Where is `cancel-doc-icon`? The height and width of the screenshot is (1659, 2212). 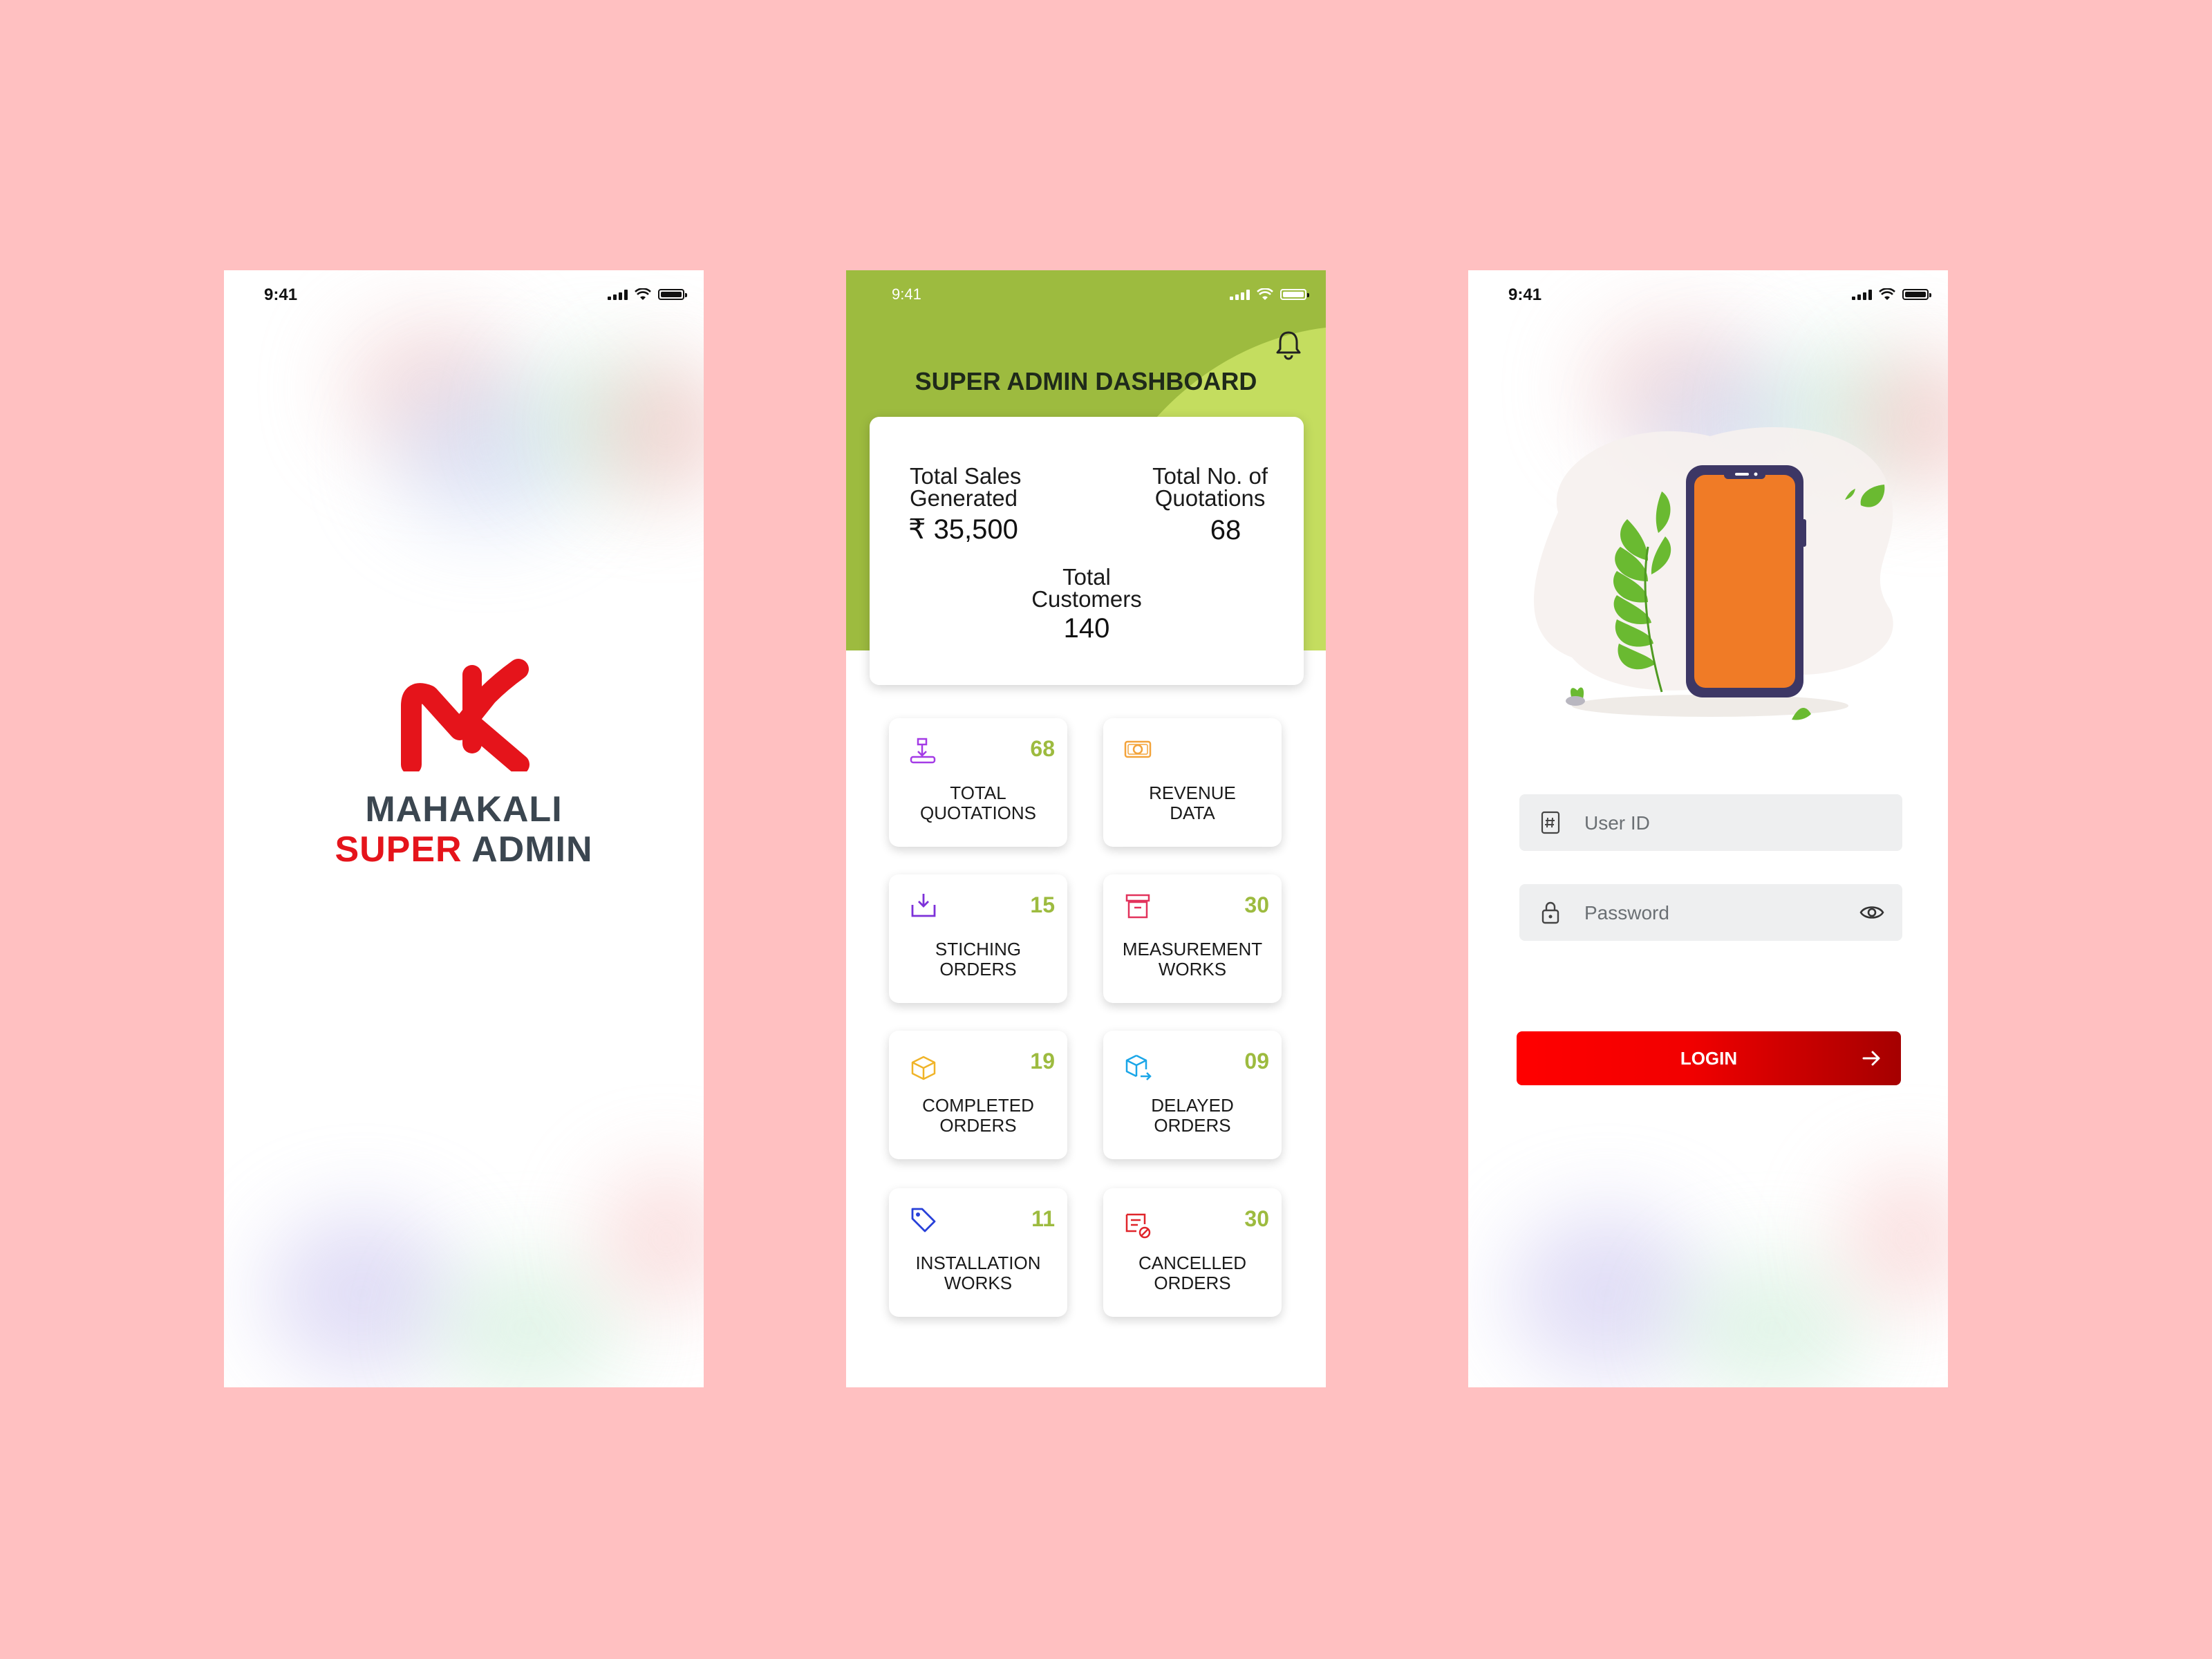
cancel-doc-icon is located at coordinates (1138, 1226).